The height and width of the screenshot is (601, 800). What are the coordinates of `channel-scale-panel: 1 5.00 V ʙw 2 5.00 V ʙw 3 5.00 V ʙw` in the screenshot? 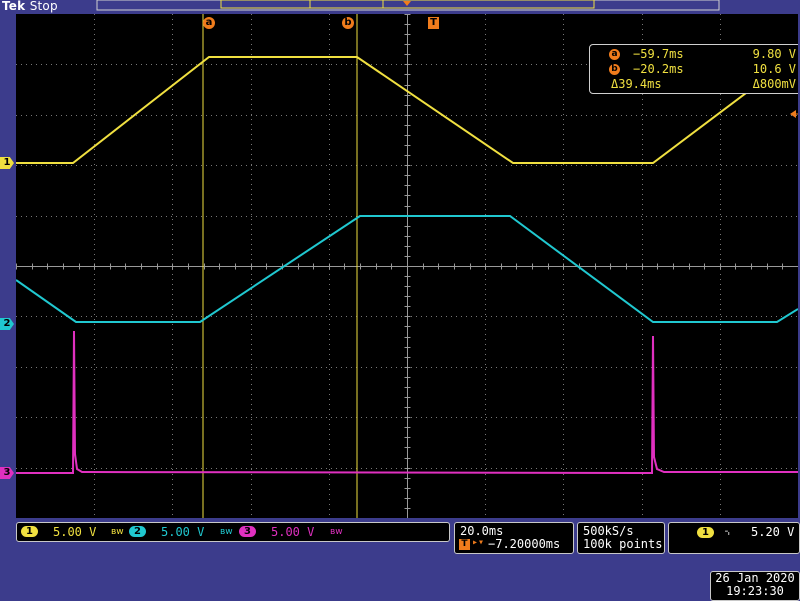 It's located at (233, 532).